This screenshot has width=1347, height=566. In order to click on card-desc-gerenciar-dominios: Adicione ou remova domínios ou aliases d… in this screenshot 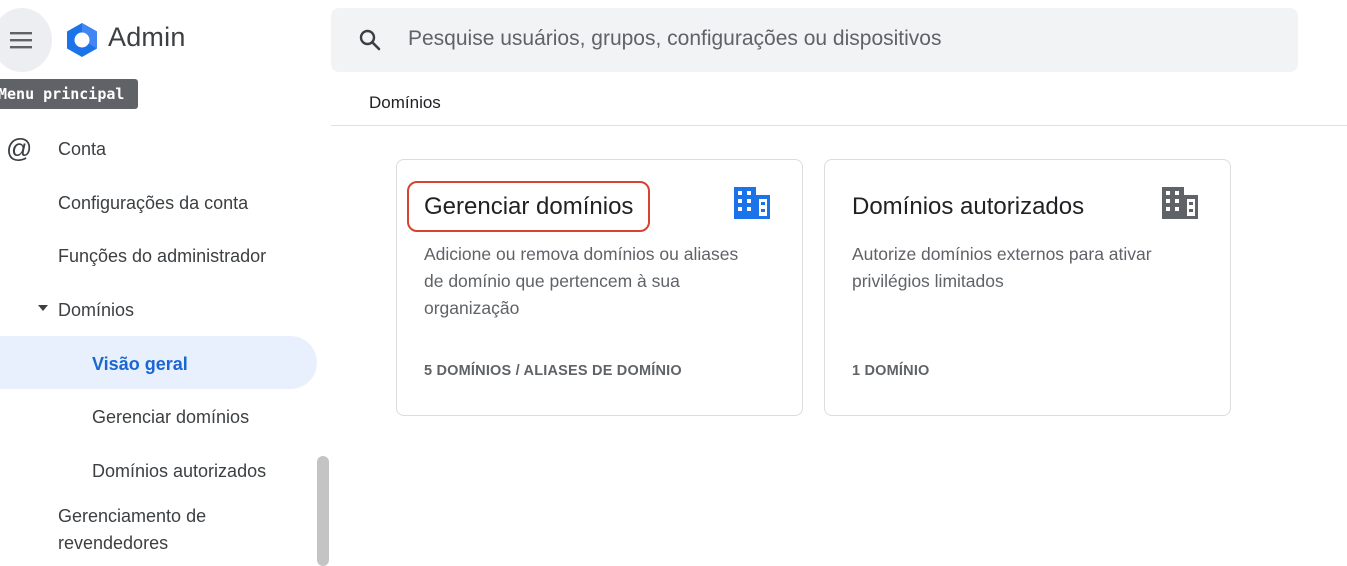, I will do `click(604, 281)`.